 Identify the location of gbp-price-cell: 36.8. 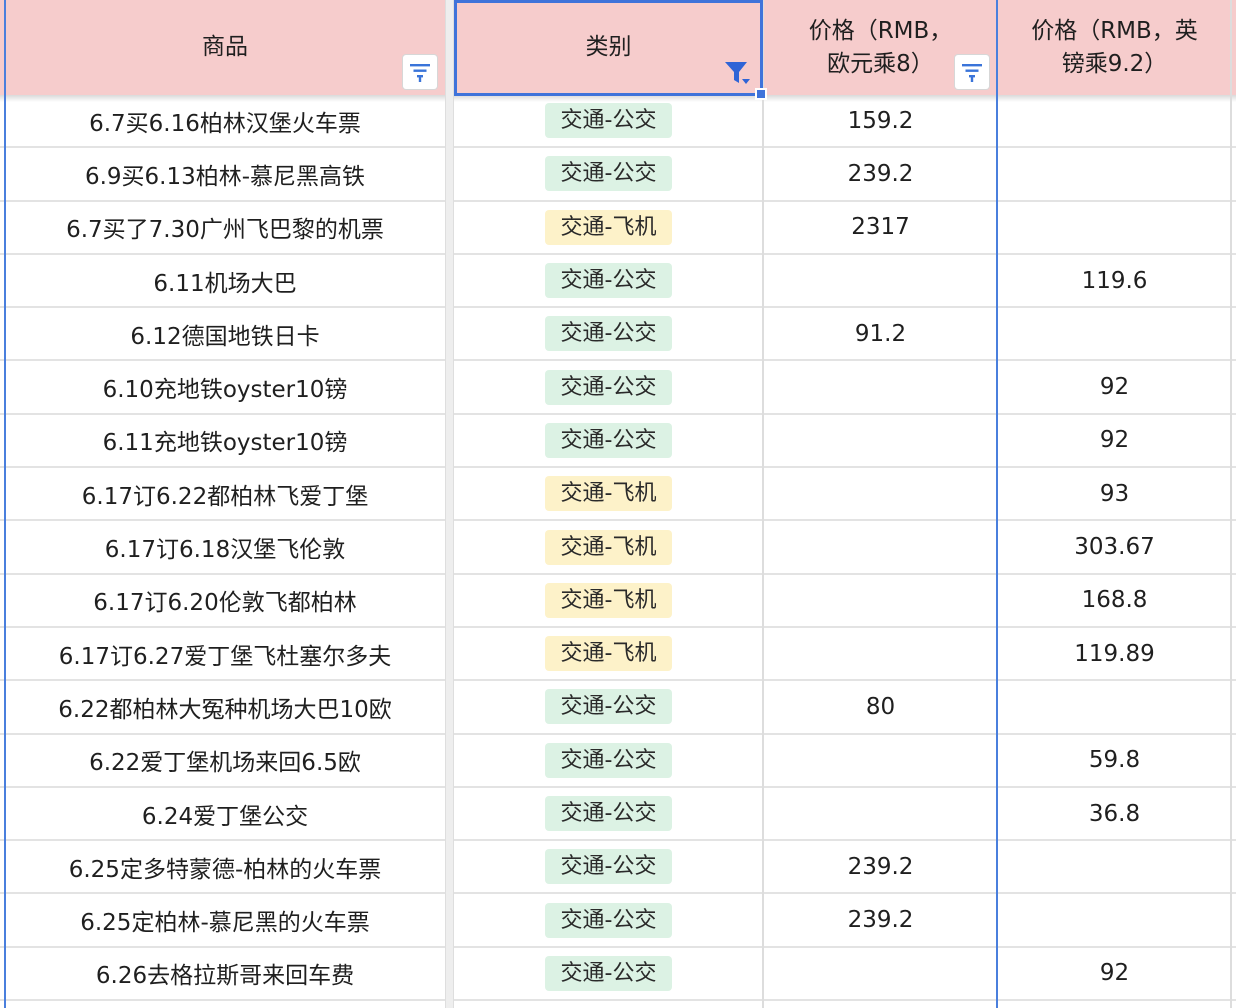
(1114, 813).